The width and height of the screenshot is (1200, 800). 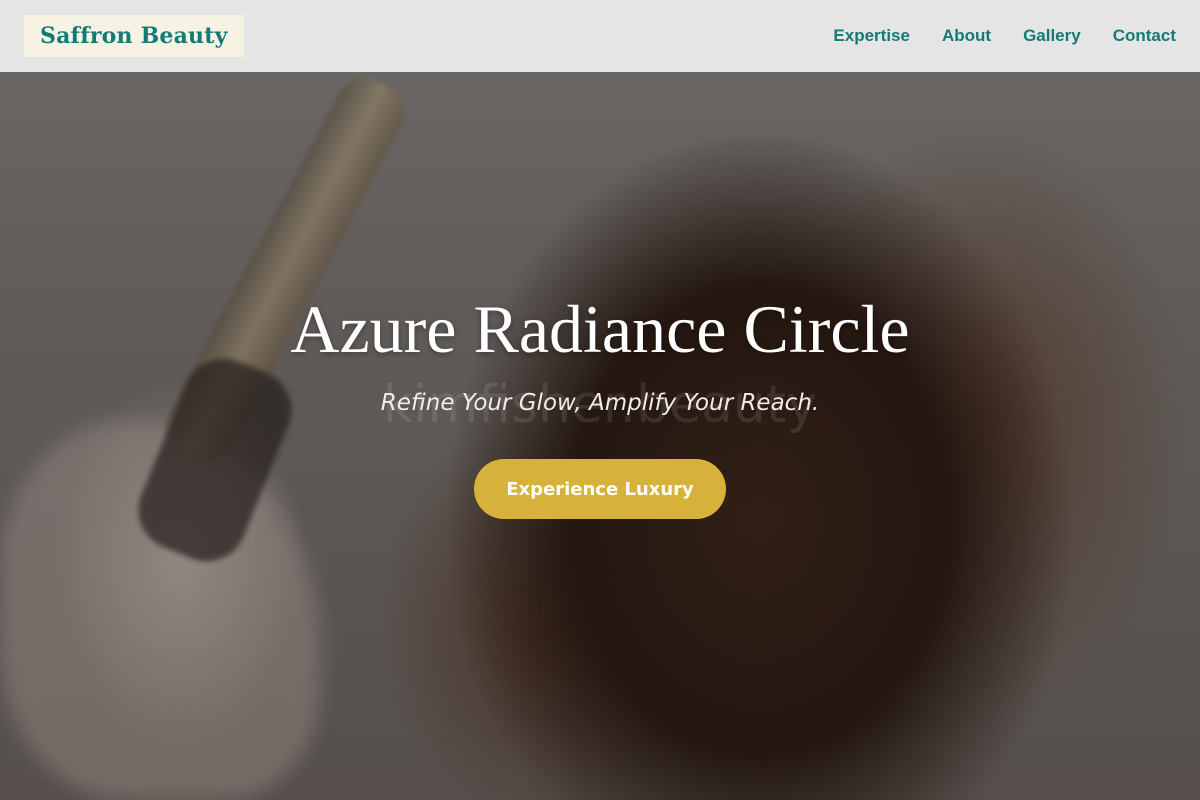 What do you see at coordinates (134, 36) in the screenshot?
I see `site-logo: Saffron Beauty` at bounding box center [134, 36].